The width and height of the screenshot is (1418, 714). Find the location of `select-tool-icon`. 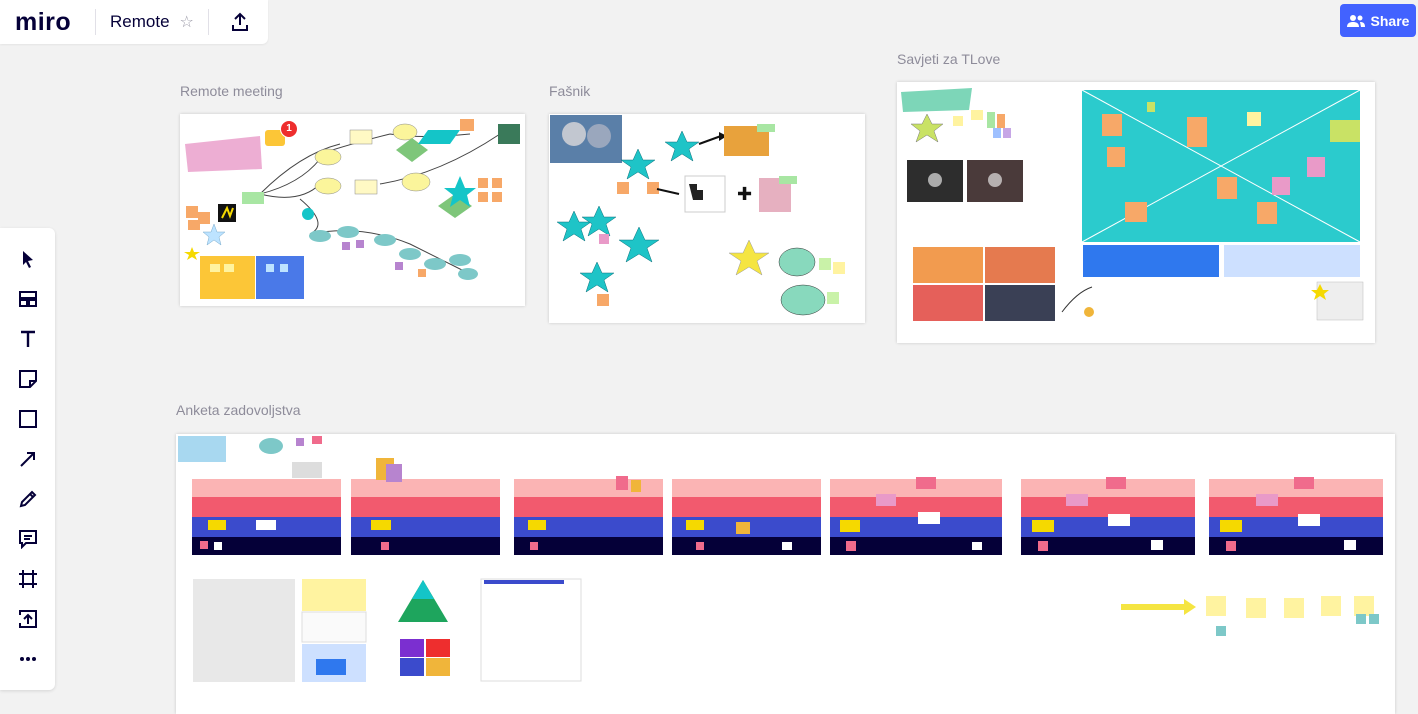

select-tool-icon is located at coordinates (28, 259).